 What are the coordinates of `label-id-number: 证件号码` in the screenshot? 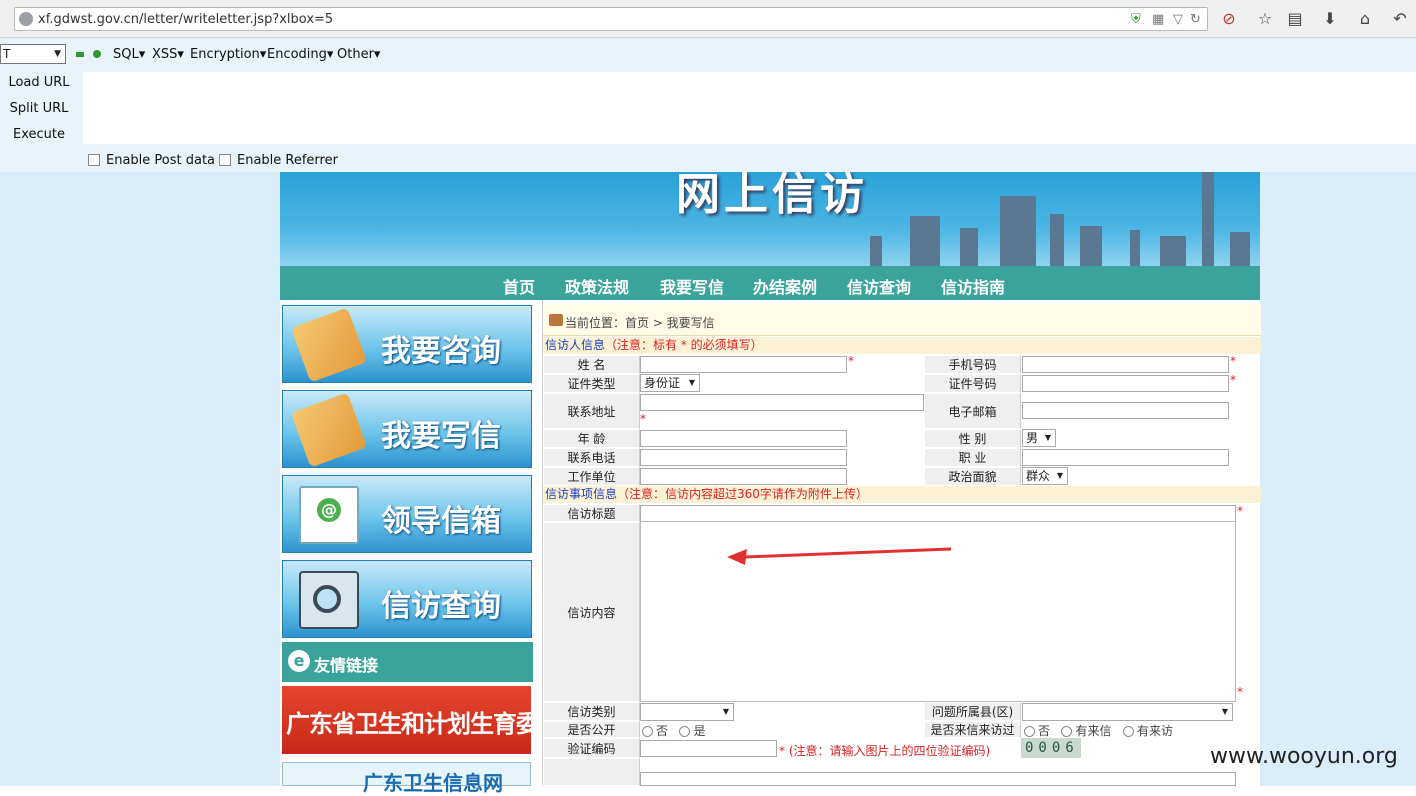 It's located at (972, 383).